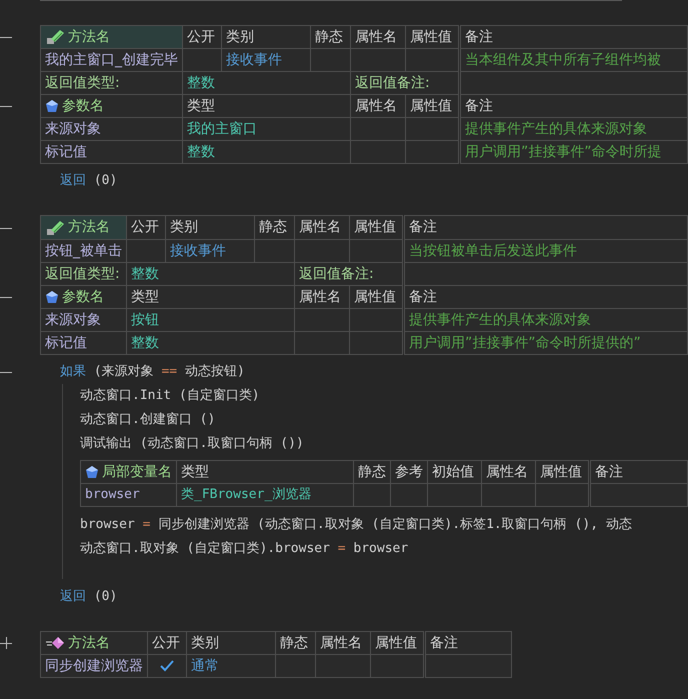  Describe the element at coordinates (266, 129) in the screenshot. I see `table-cell: 我的主窗口` at that location.